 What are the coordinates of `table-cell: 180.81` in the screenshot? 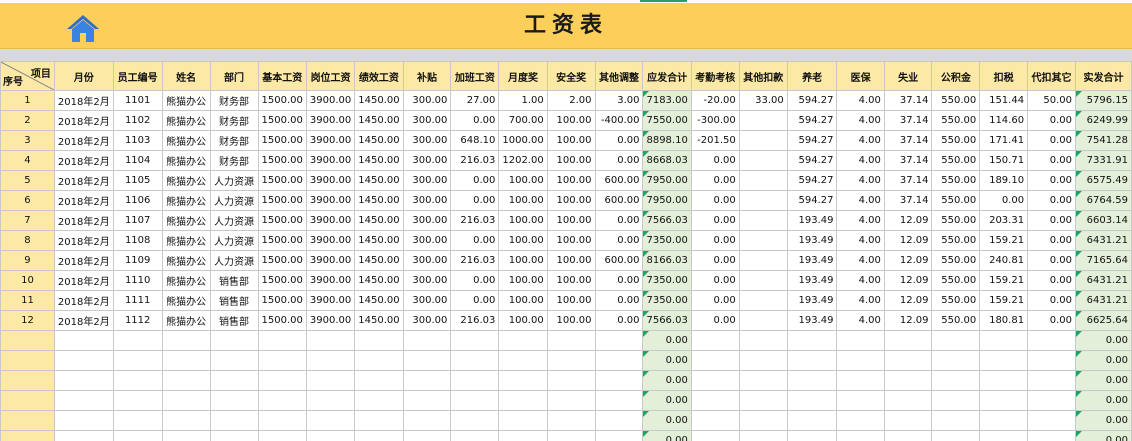 It's located at (1004, 320).